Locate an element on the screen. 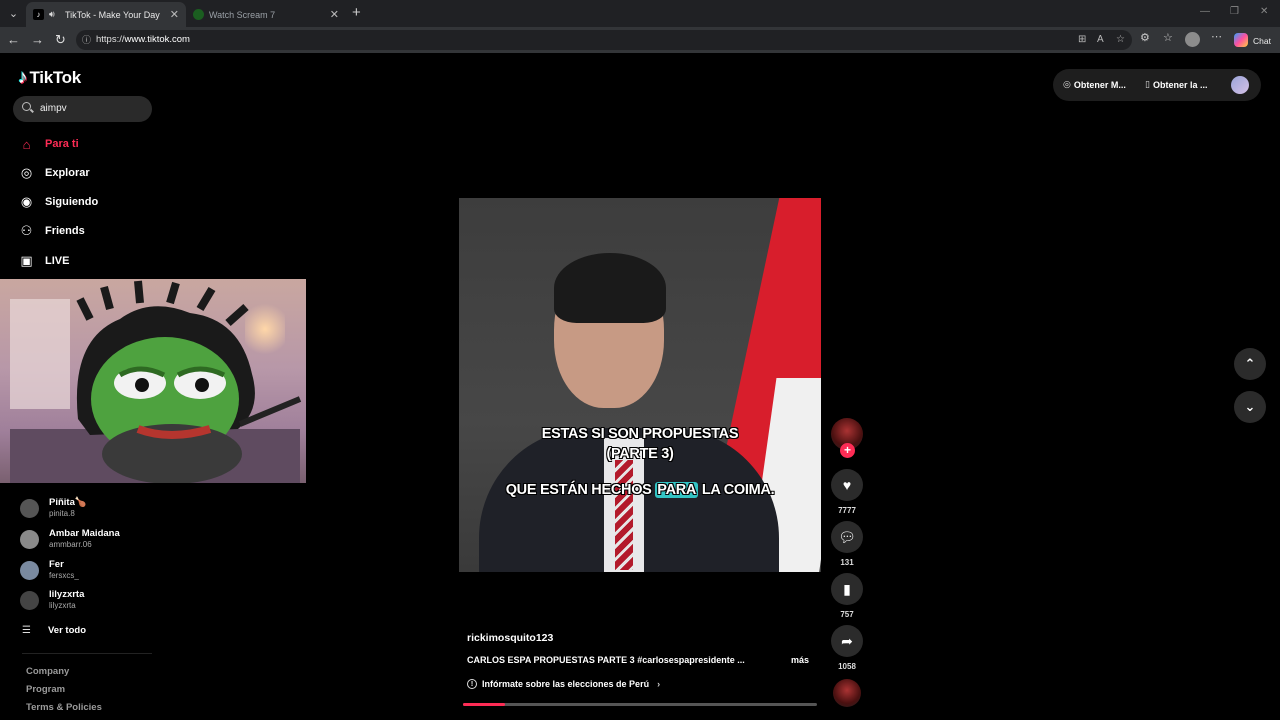 This screenshot has width=1280, height=720. restore-icon: ❐ is located at coordinates (1234, 11).